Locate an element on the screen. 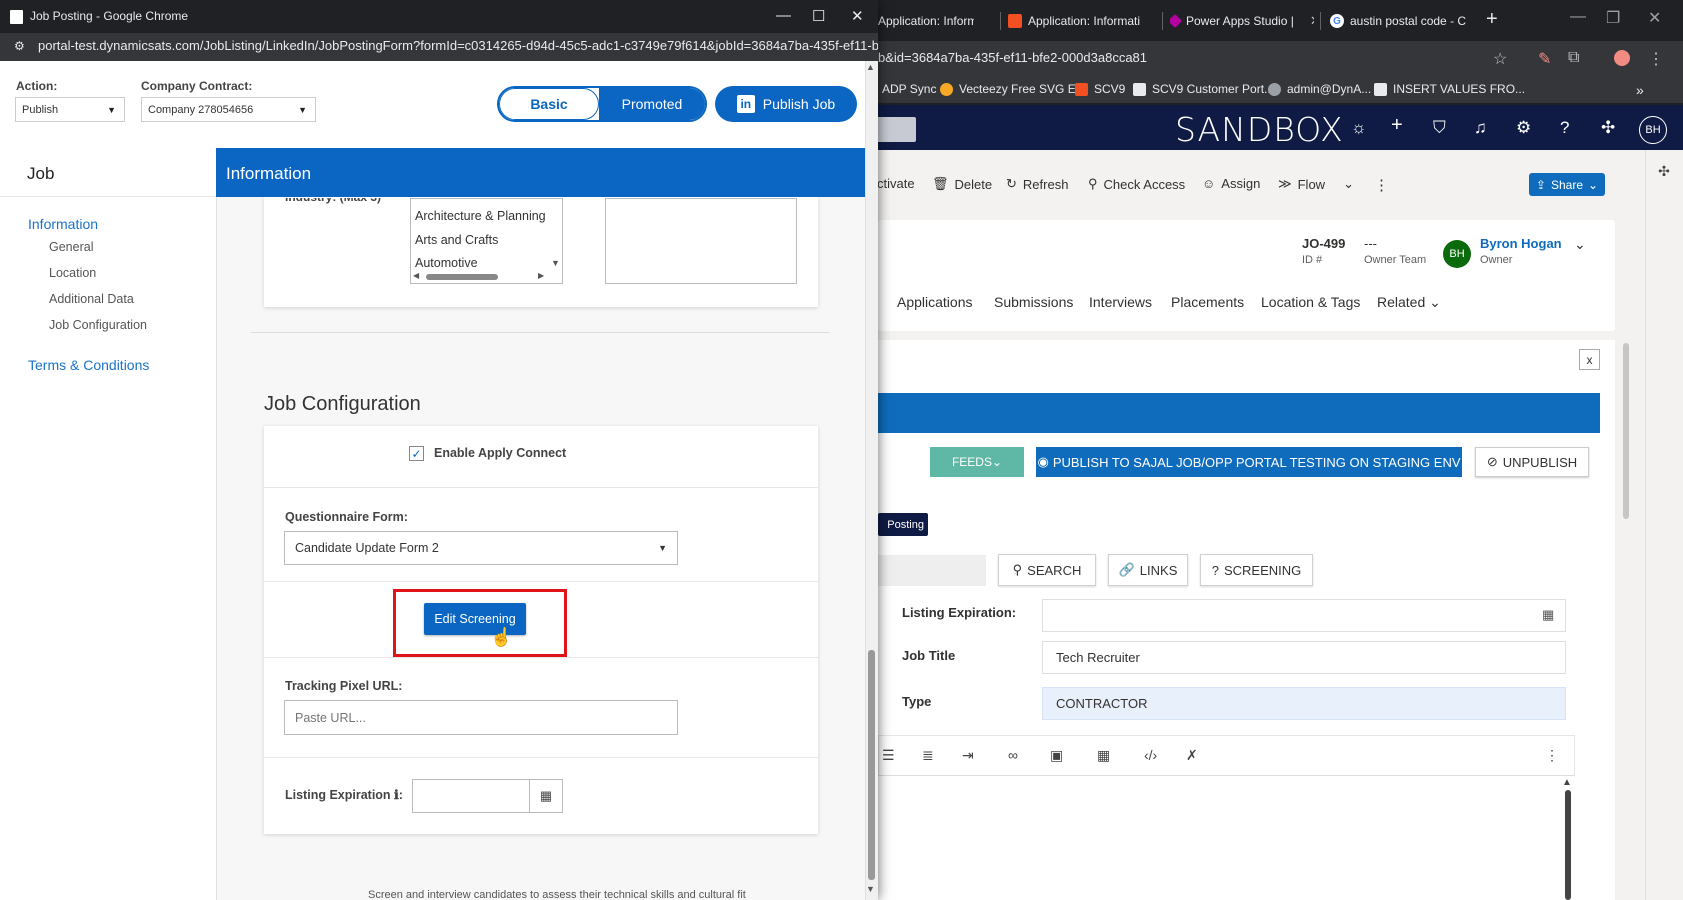 This screenshot has height=900, width=1683. copilot-icon: ✣ is located at coordinates (1608, 128).